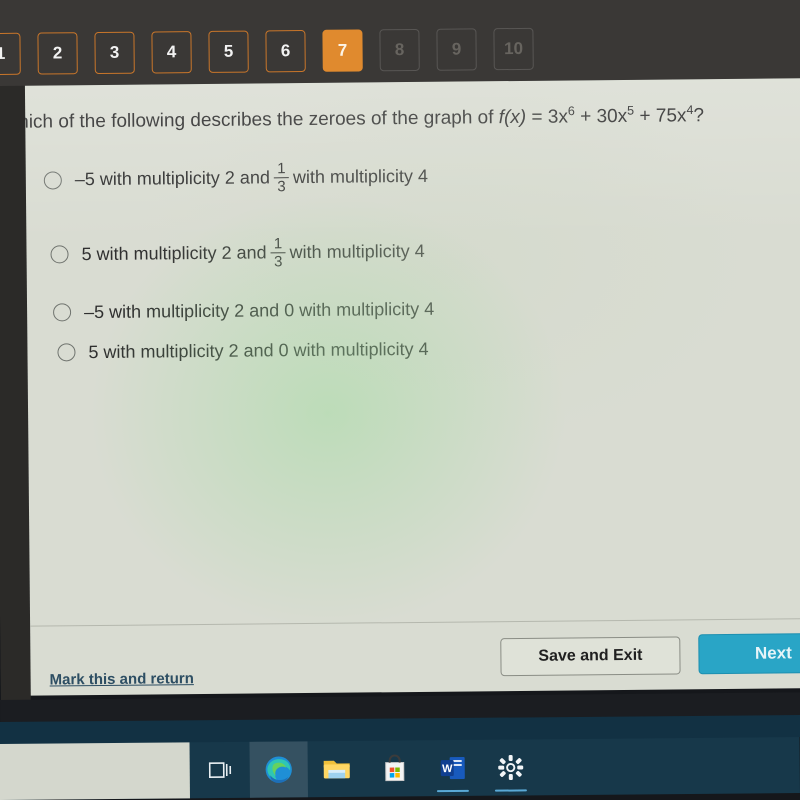 This screenshot has height=800, width=800. Describe the element at coordinates (547, 117) in the screenshot. I see `question-equals: = 3x` at that location.